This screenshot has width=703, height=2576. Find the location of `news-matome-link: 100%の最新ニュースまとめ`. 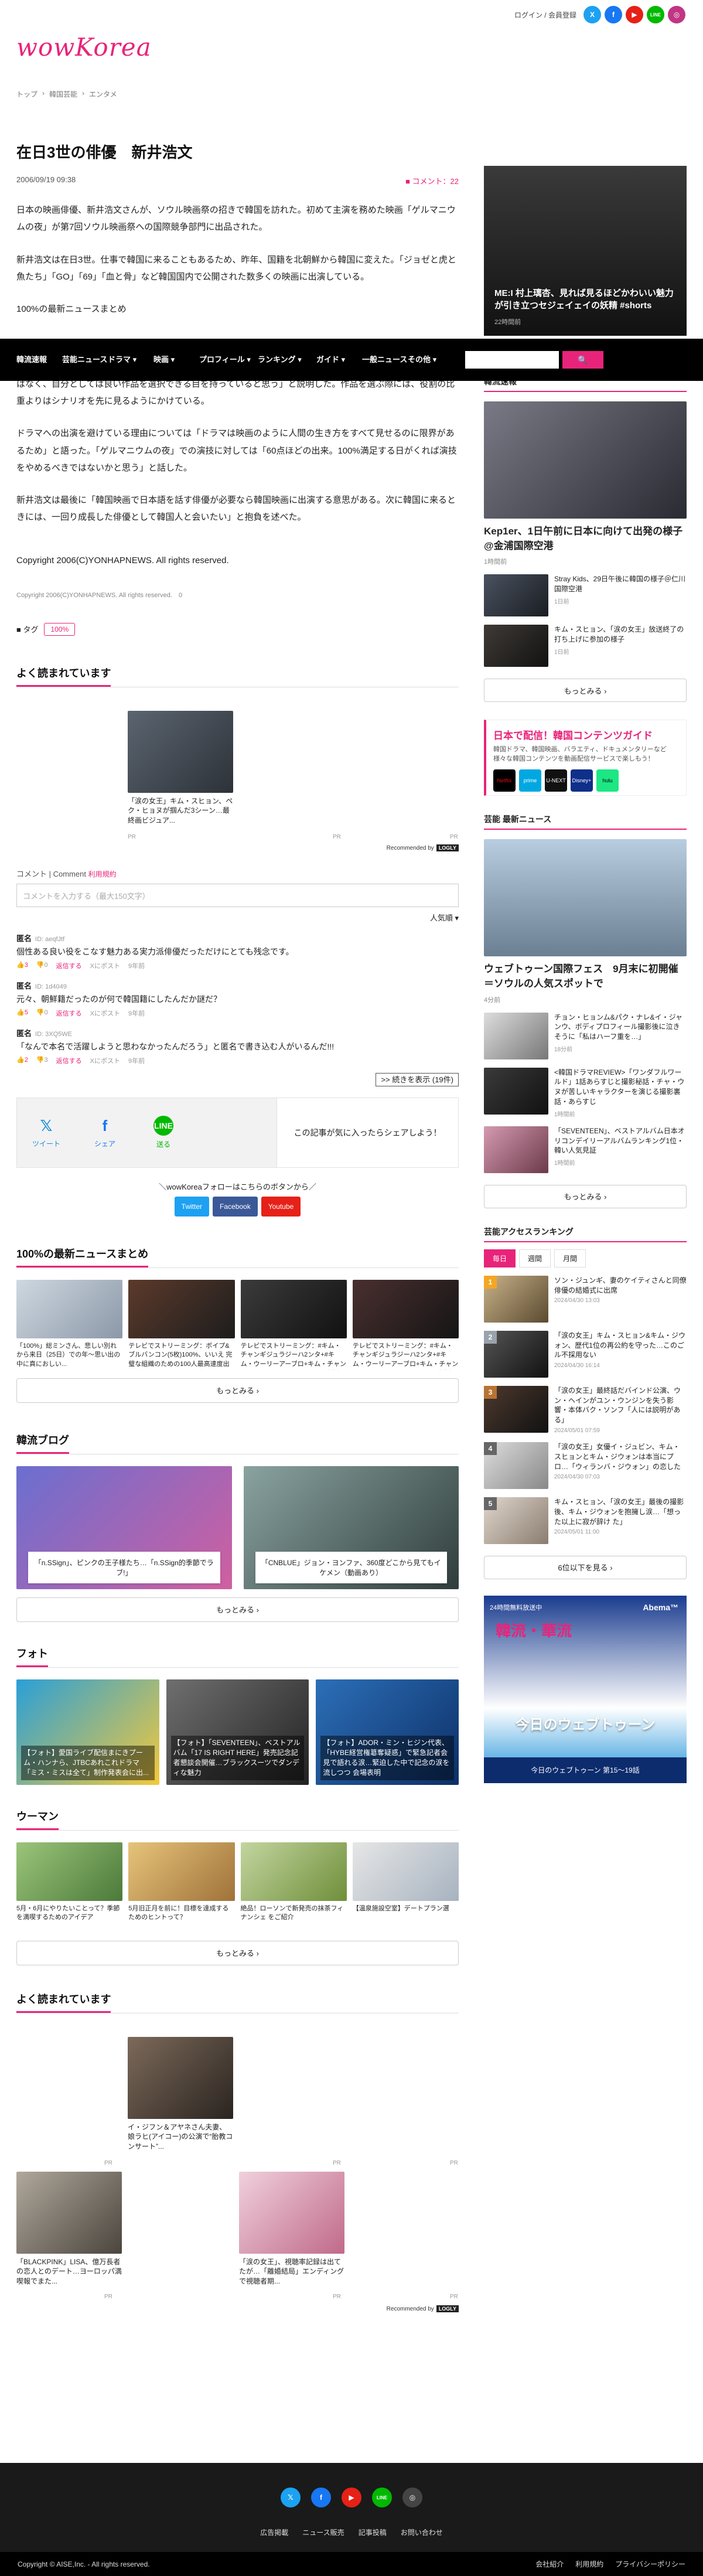

news-matome-link: 100%の最新ニュースまとめ is located at coordinates (237, 309).